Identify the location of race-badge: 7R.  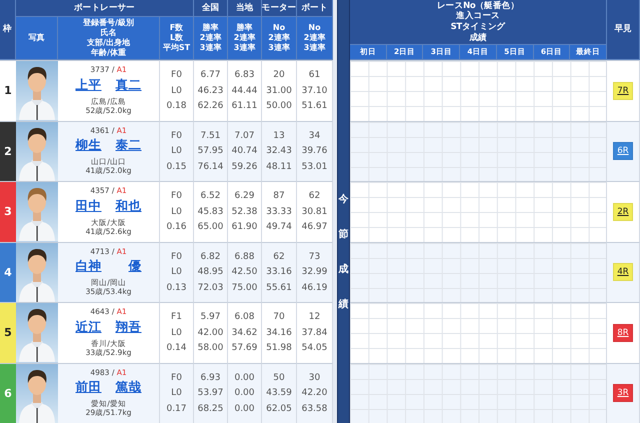
(623, 91).